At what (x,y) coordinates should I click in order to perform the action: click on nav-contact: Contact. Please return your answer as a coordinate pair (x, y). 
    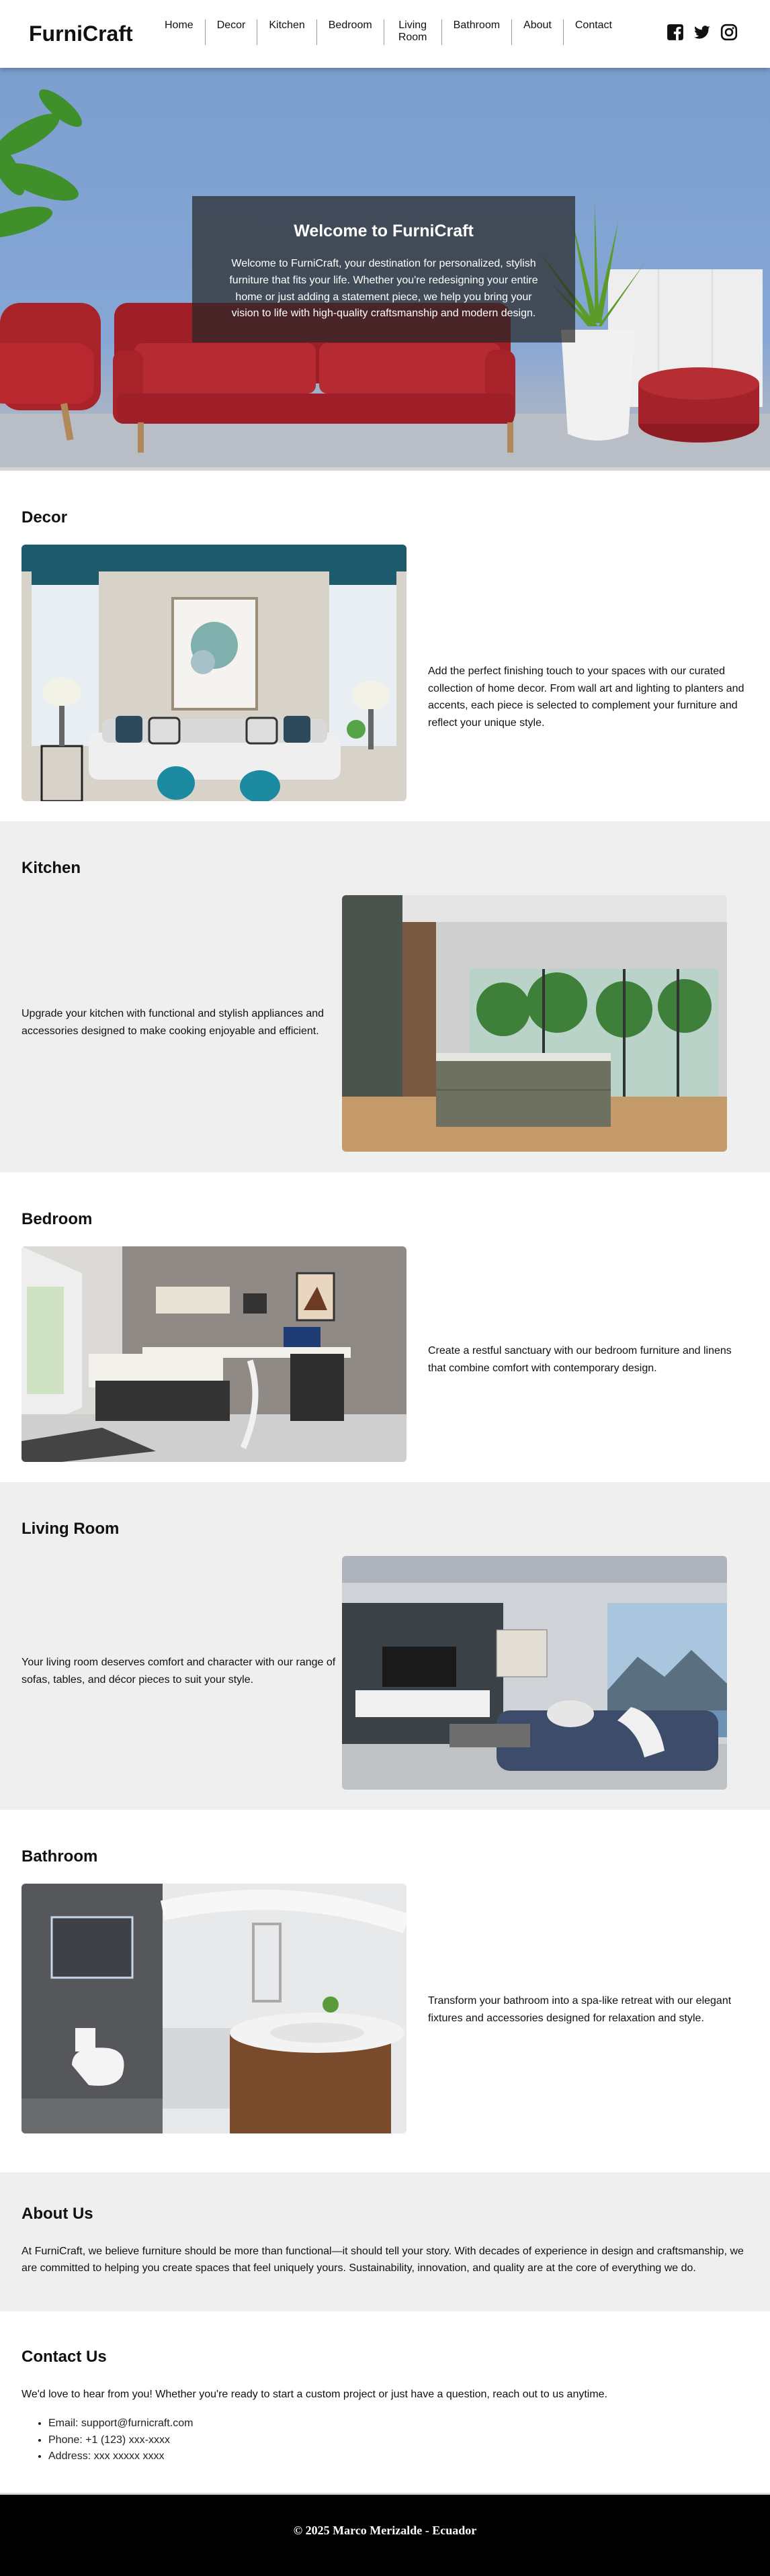
    Looking at the image, I should click on (593, 32).